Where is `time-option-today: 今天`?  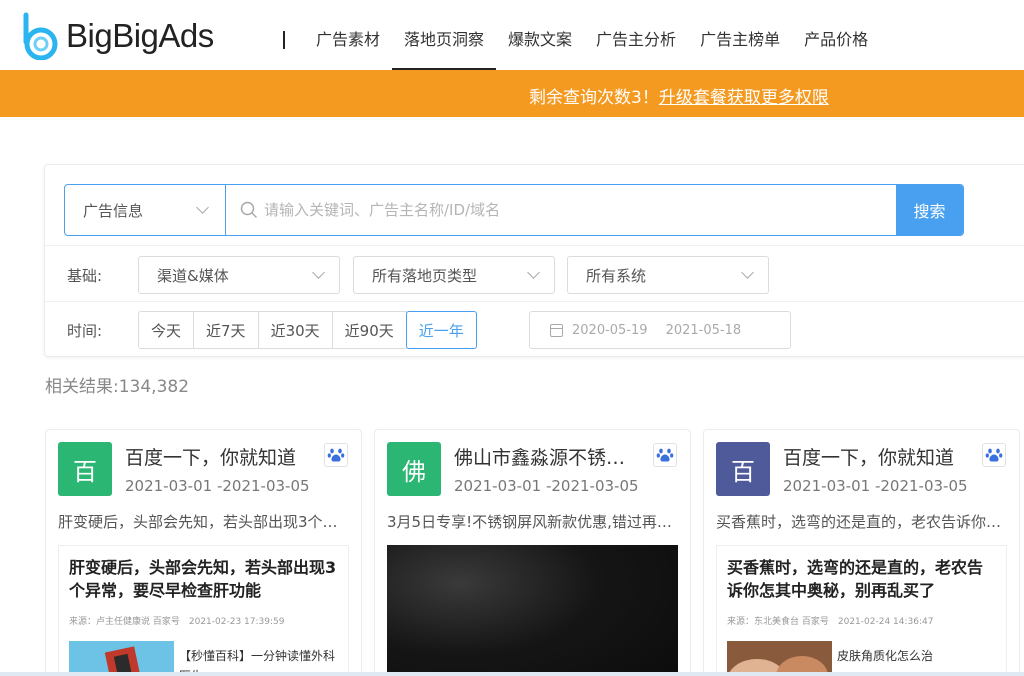 time-option-today: 今天 is located at coordinates (166, 330).